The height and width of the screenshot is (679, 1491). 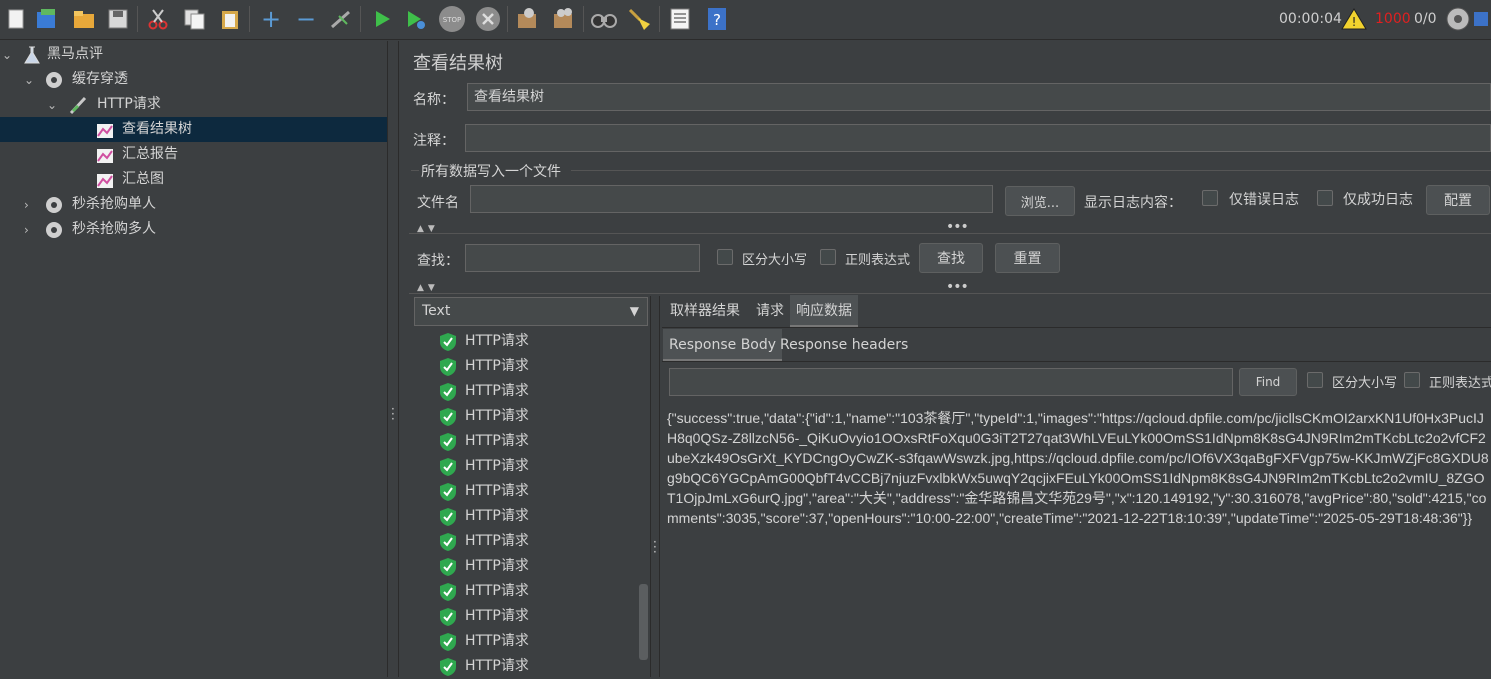 What do you see at coordinates (1378, 200) in the screenshot?
I see `success-only-label: 仅成功日志` at bounding box center [1378, 200].